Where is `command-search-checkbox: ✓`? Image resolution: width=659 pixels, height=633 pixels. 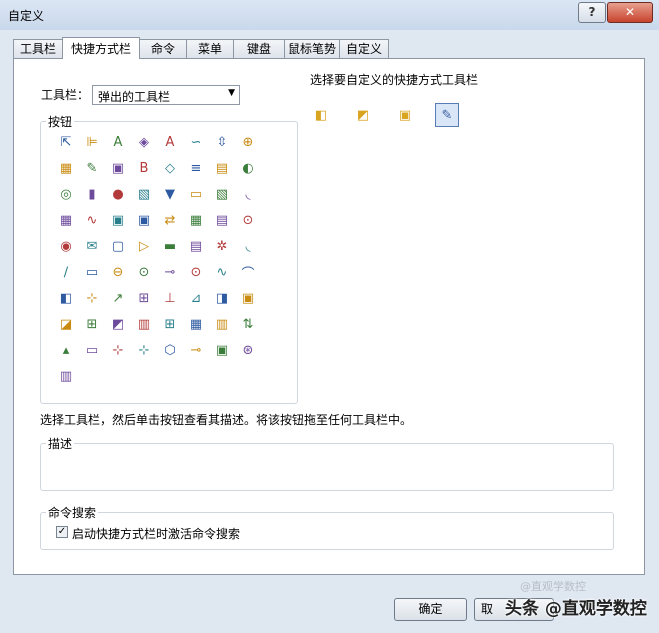
command-search-checkbox: ✓ is located at coordinates (62, 532).